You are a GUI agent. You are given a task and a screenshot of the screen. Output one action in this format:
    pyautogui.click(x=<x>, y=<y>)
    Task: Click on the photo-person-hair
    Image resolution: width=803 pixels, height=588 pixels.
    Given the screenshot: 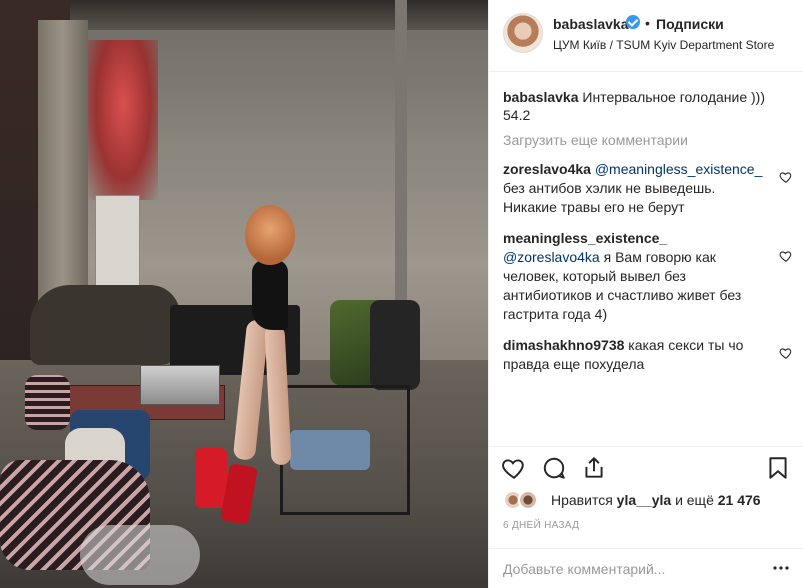 What is the action you would take?
    pyautogui.click(x=270, y=235)
    